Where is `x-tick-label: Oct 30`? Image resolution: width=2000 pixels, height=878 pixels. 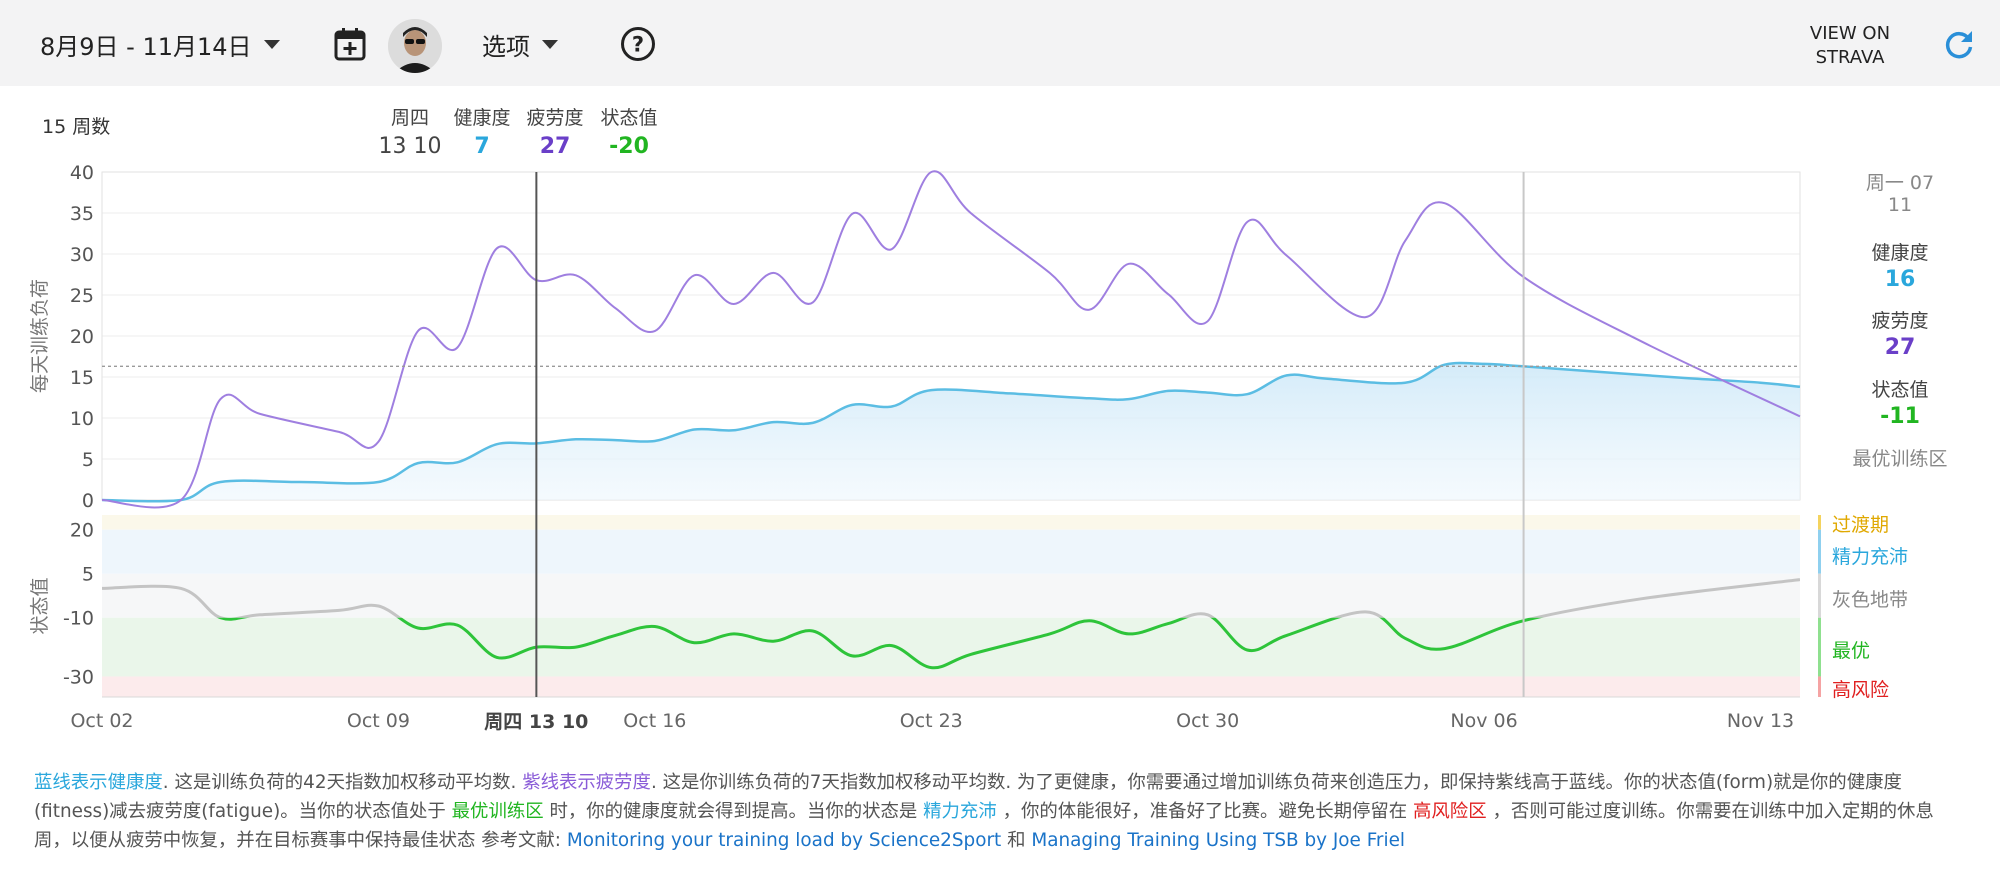
x-tick-label: Oct 30 is located at coordinates (1207, 721).